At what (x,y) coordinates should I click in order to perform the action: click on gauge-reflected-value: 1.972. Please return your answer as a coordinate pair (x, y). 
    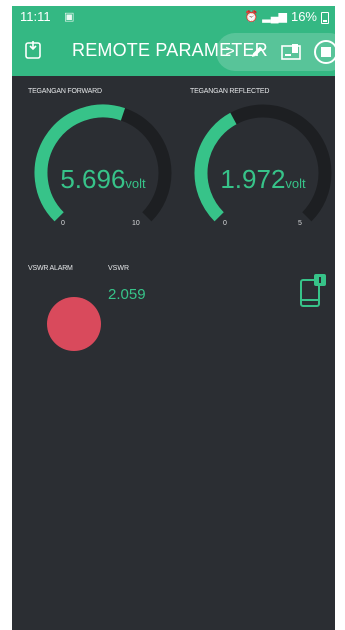
    Looking at the image, I should click on (253, 179).